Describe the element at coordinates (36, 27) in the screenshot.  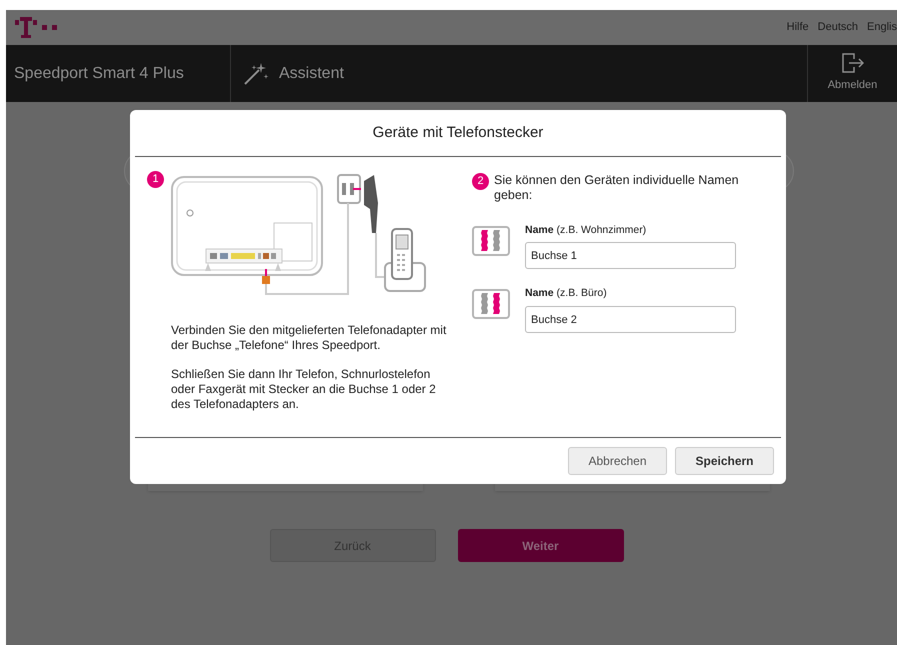
I see `logo-icon` at that location.